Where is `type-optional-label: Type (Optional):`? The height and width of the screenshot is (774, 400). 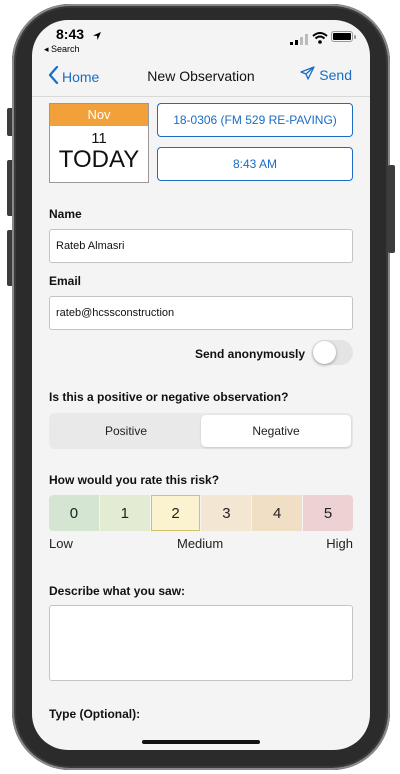
type-optional-label: Type (Optional): is located at coordinates (95, 714).